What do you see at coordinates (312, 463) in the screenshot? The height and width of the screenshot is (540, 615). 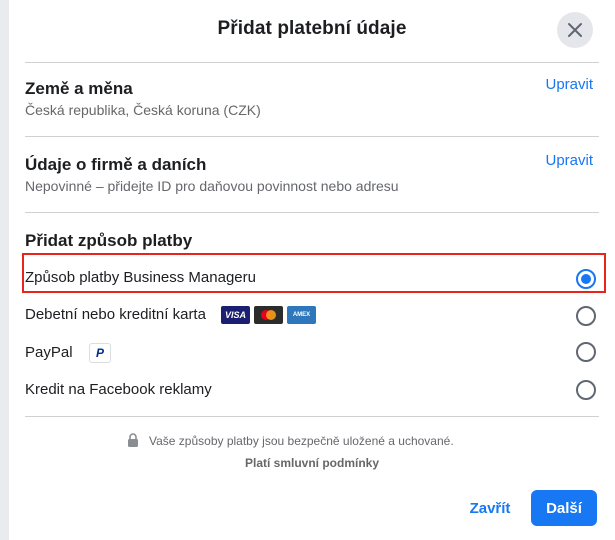 I see `terms-link: Platí smluvní podmínky` at bounding box center [312, 463].